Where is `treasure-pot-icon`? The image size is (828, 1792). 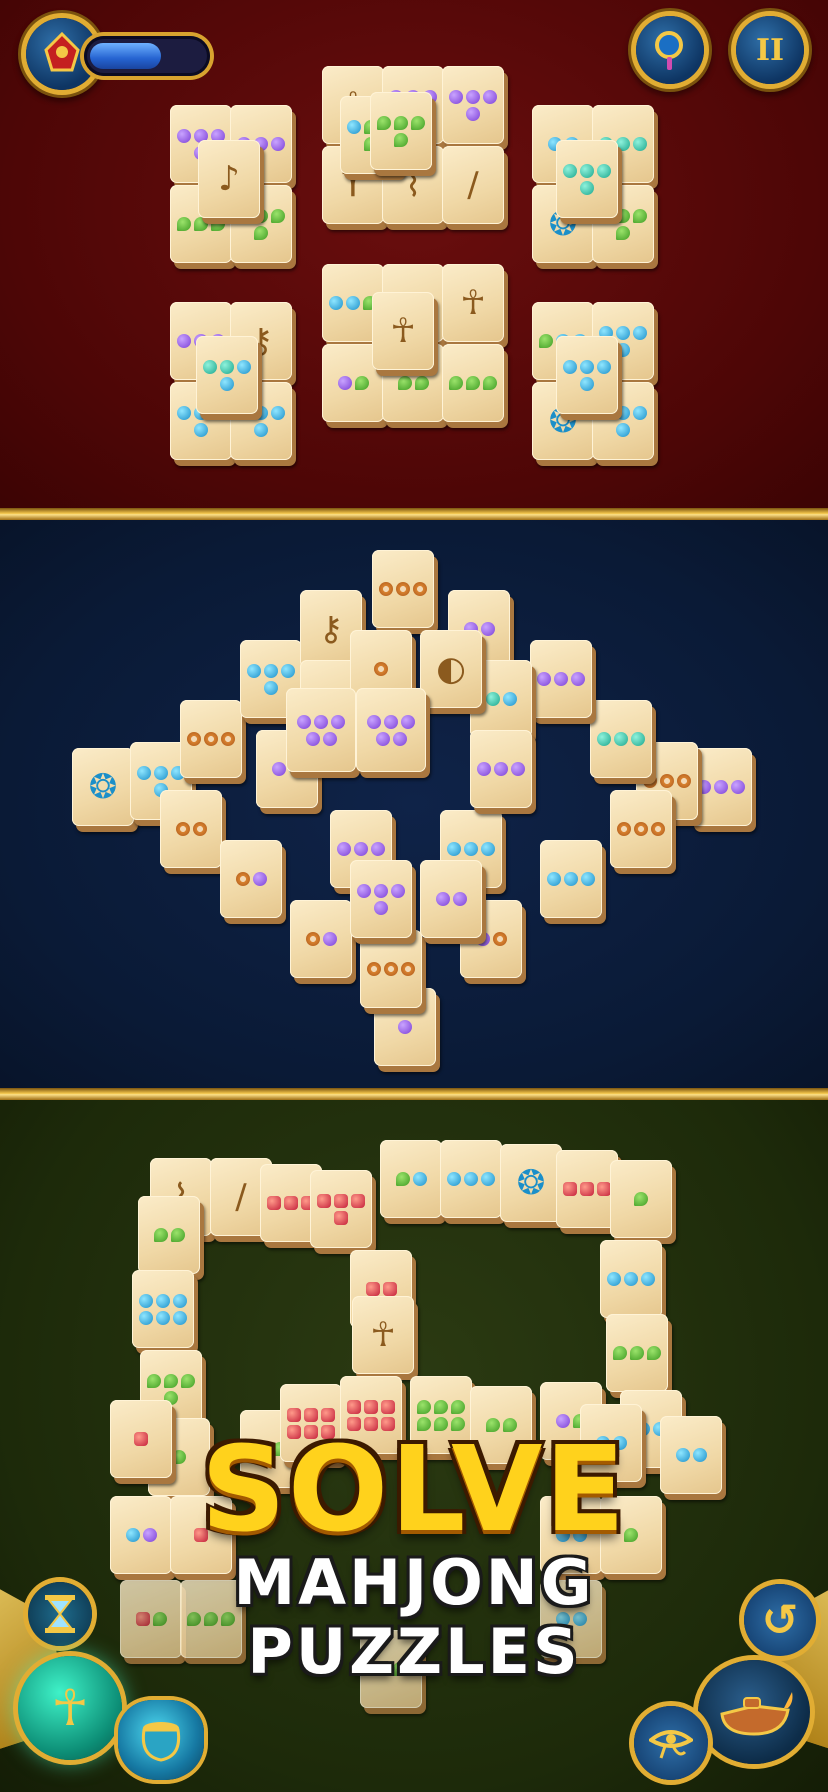
treasure-pot-icon is located at coordinates (161, 1742).